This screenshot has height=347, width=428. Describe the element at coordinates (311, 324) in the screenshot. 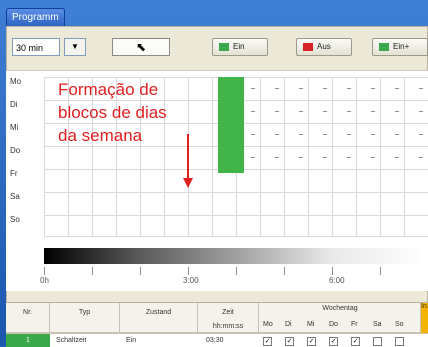

I see `weekday-header-mi: Mi` at that location.